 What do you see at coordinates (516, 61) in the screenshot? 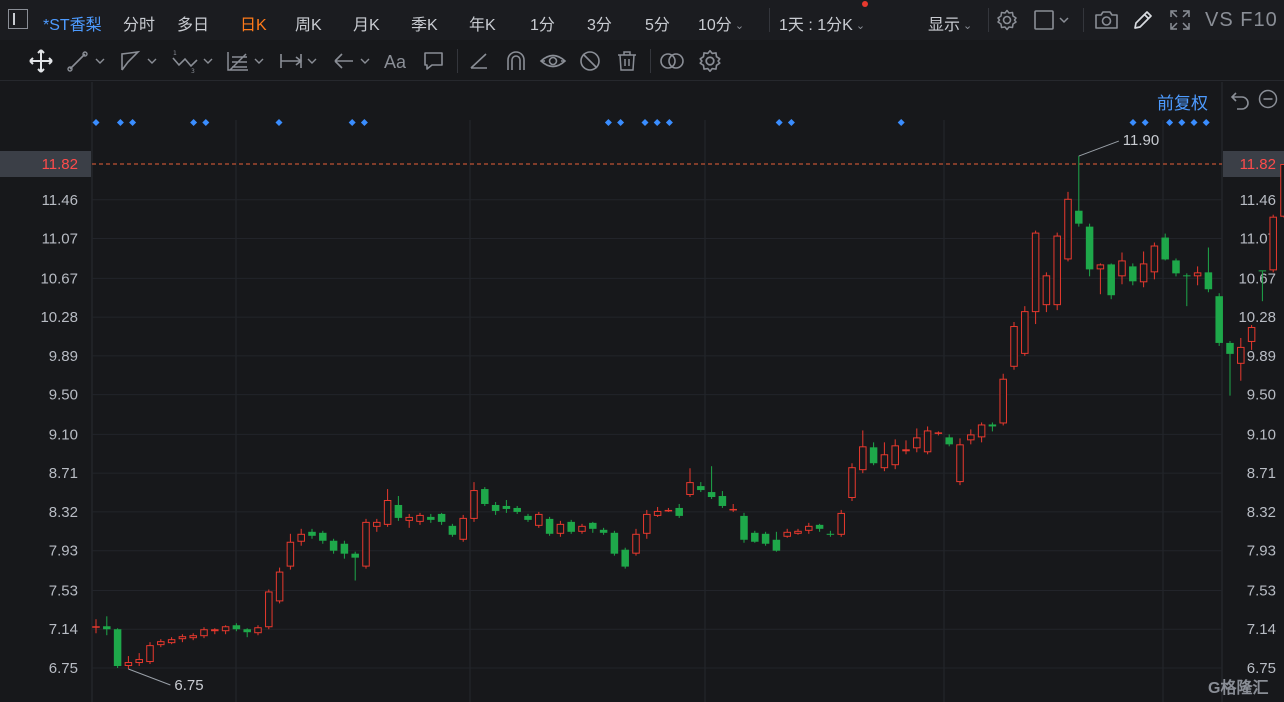
I see `magnet-icon` at bounding box center [516, 61].